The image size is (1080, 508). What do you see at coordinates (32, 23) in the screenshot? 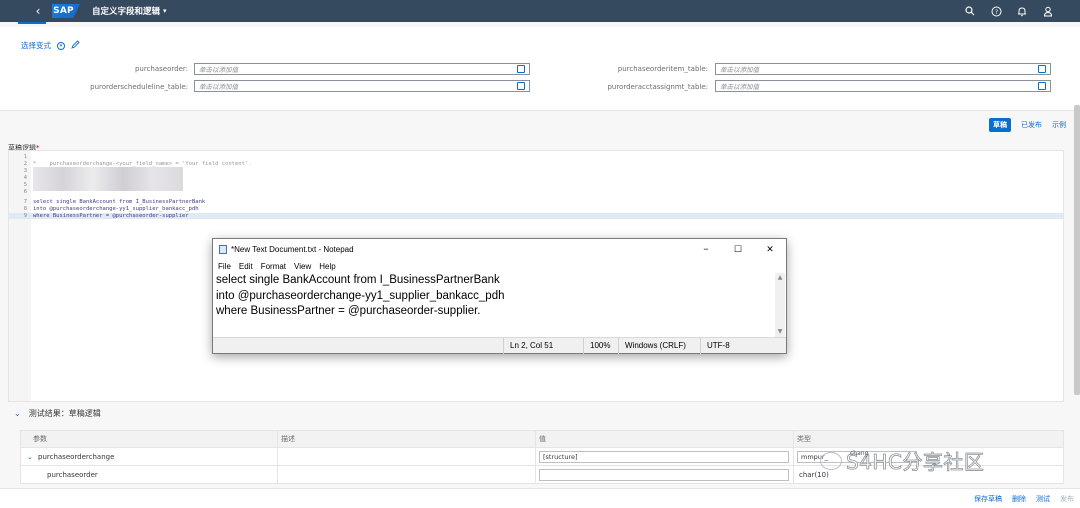
I see `active-tab-indicator` at bounding box center [32, 23].